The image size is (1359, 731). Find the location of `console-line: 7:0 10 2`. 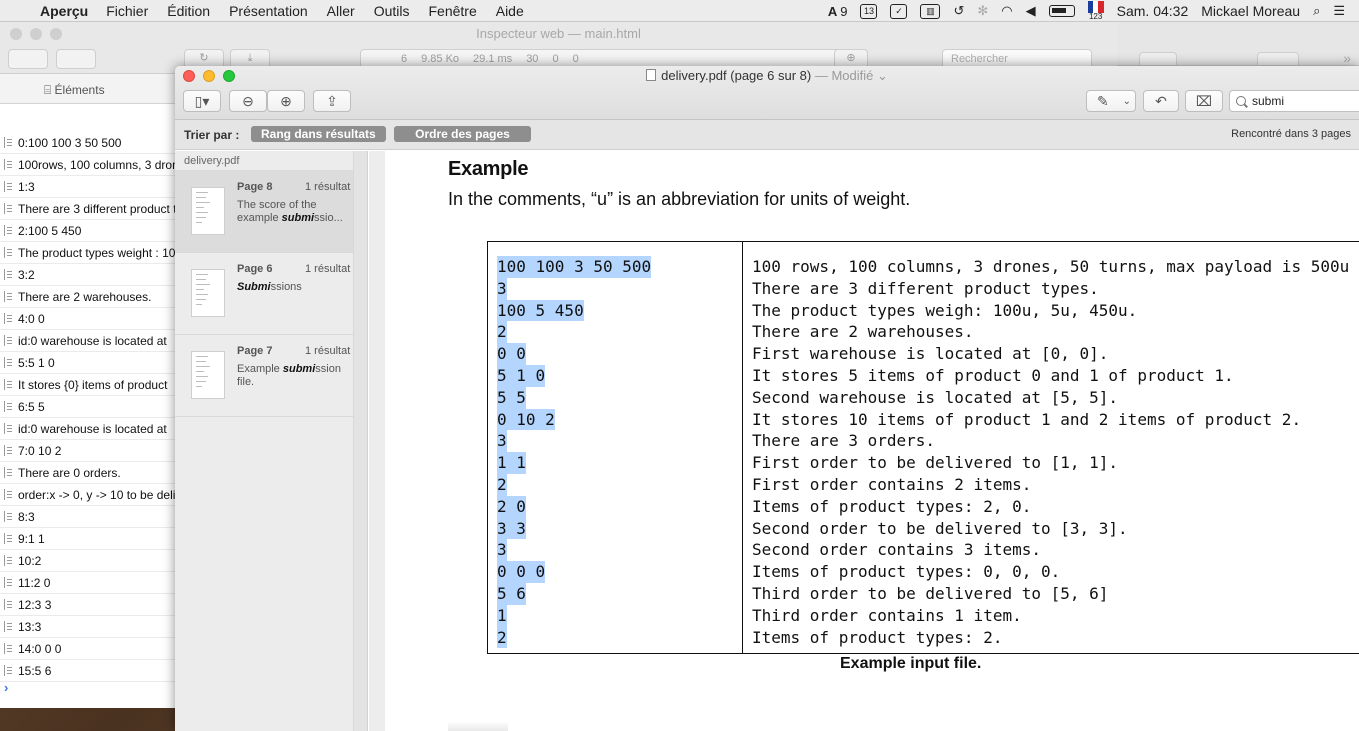

console-line: 7:0 10 2 is located at coordinates (90, 451).